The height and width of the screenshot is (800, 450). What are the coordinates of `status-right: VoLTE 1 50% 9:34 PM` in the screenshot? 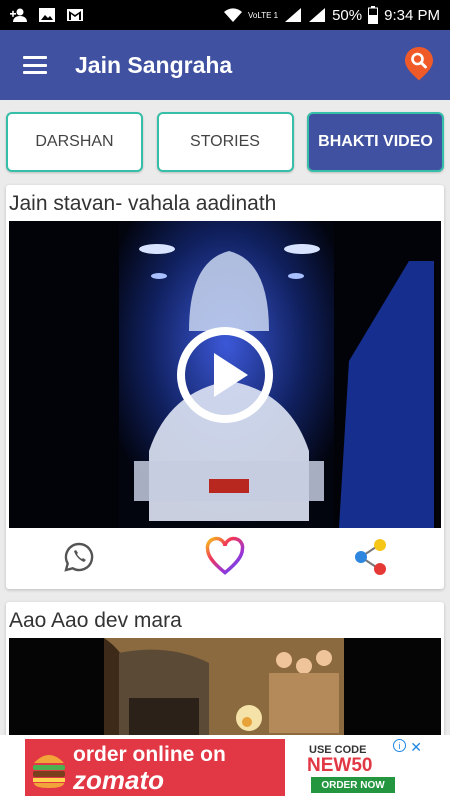 It's located at (332, 15).